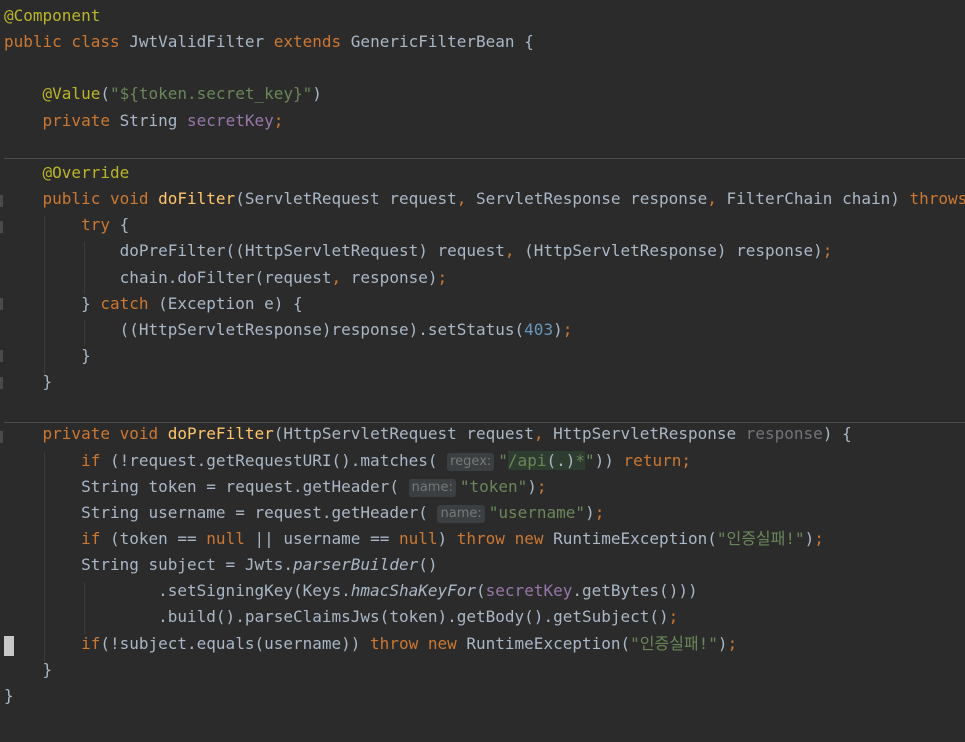 This screenshot has height=742, width=965. What do you see at coordinates (428, 565) in the screenshot?
I see `code-token: ()` at bounding box center [428, 565].